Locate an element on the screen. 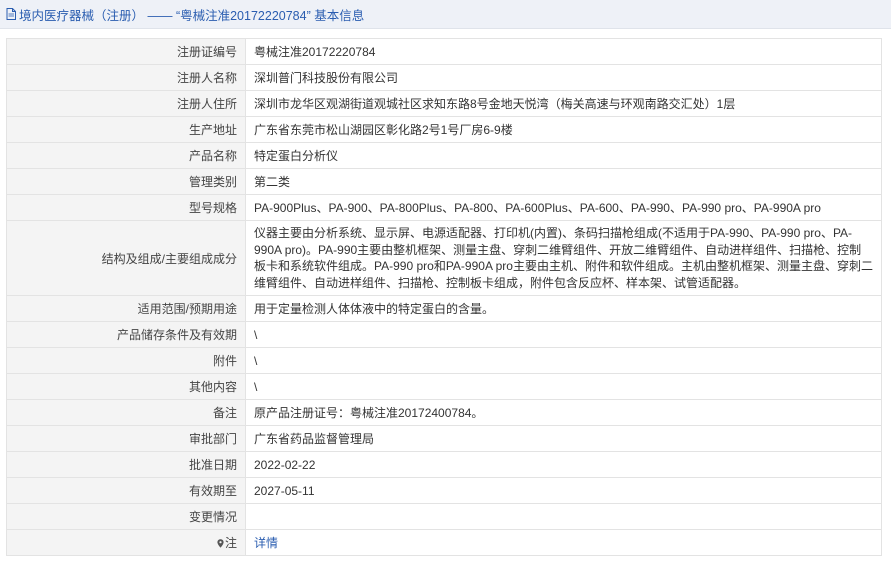 This screenshot has width=891, height=563. table-row-approval-date: 批准日期 2022-02-22 is located at coordinates (444, 464).